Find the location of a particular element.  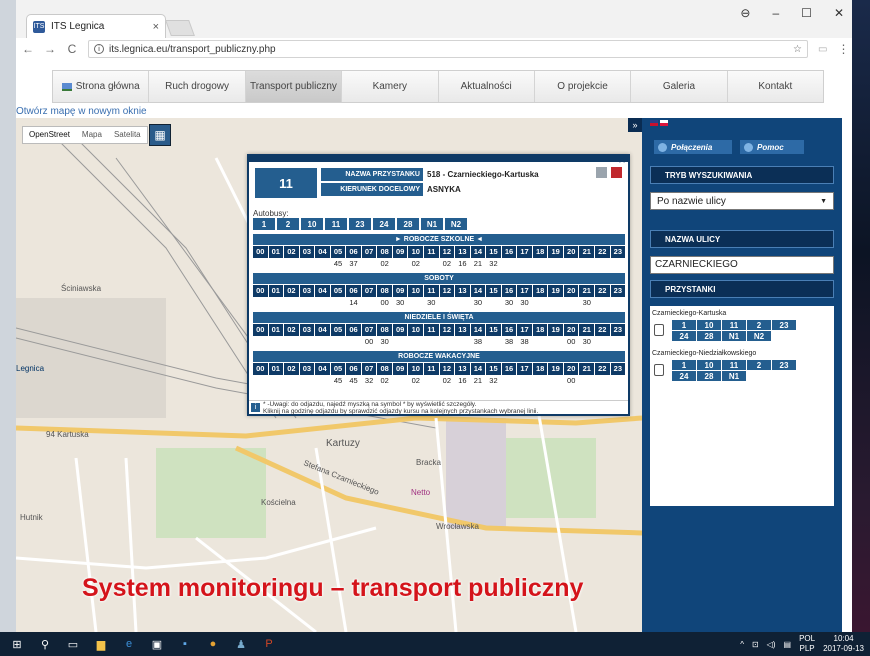

open-map-link: Otwórz mapę w nowym oknie is located at coordinates (81, 112).